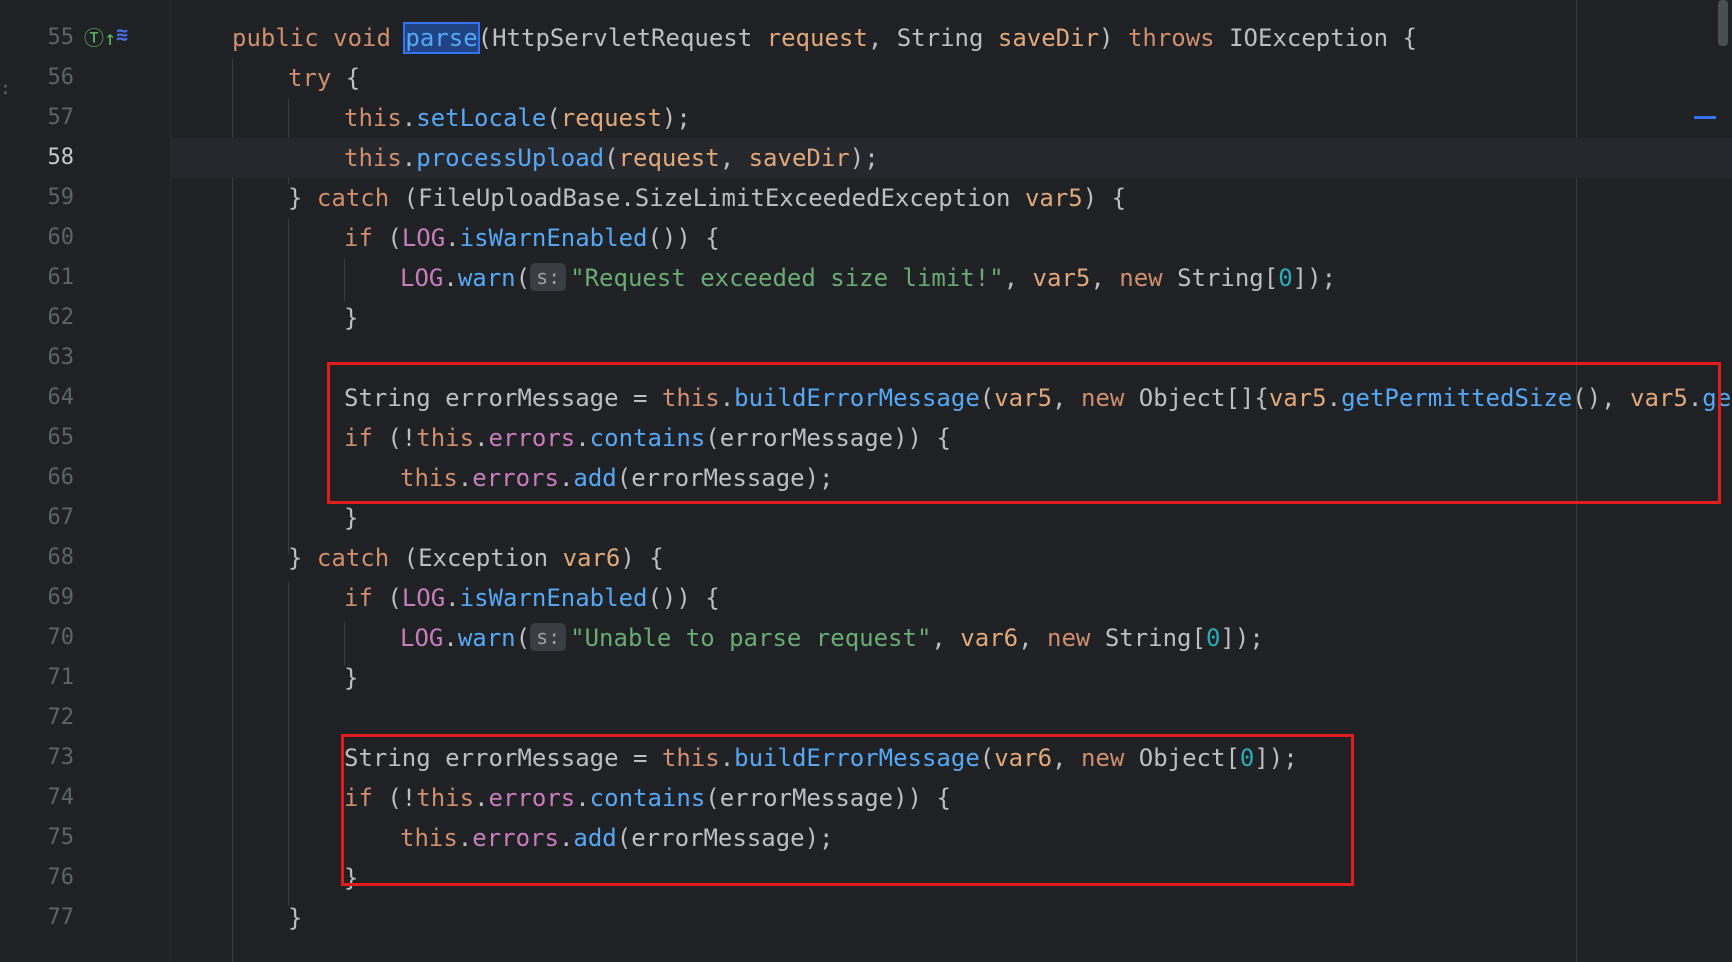  I want to click on line-number: 67, so click(37, 518).